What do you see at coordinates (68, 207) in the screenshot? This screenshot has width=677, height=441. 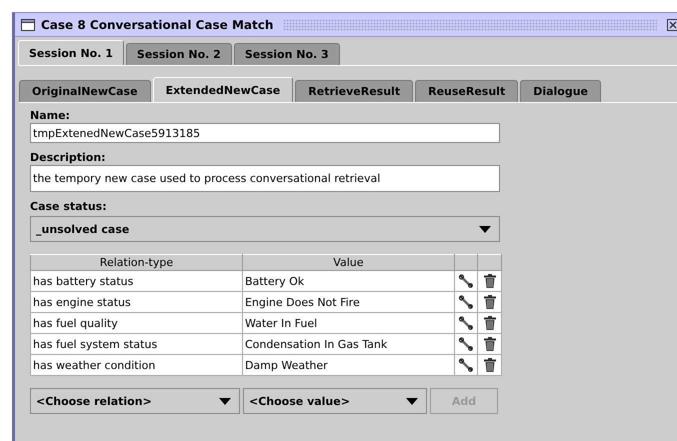 I see `field-label: Case status:` at bounding box center [68, 207].